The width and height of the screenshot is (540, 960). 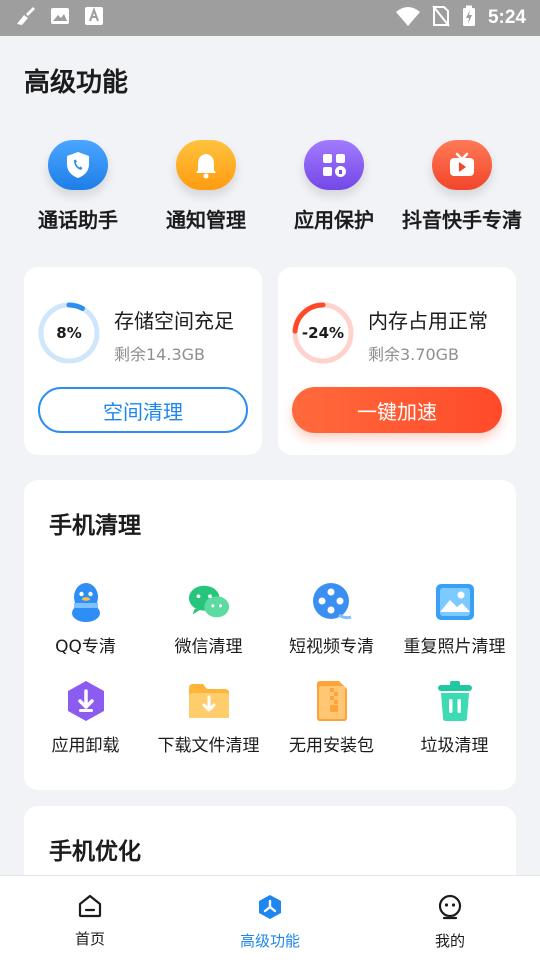 What do you see at coordinates (331, 647) in the screenshot?
I see `tool-label: 短视频专清` at bounding box center [331, 647].